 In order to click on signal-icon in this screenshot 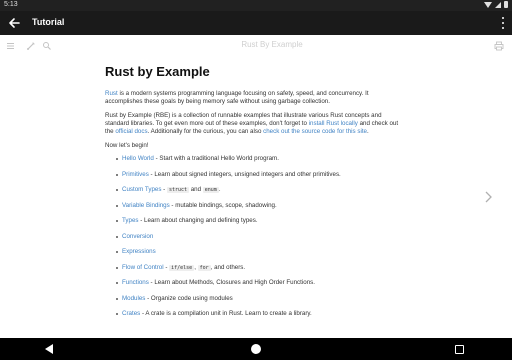, I will do `click(498, 5)`.